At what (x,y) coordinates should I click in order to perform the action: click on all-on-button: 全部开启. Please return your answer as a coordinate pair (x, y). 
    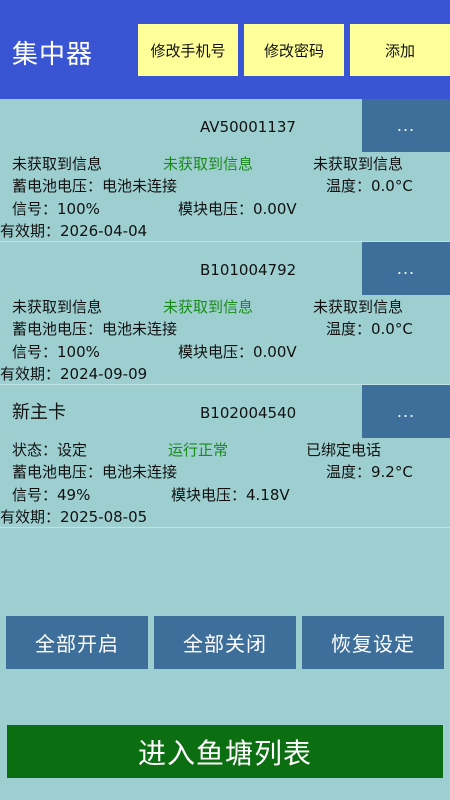
    Looking at the image, I should click on (77, 642).